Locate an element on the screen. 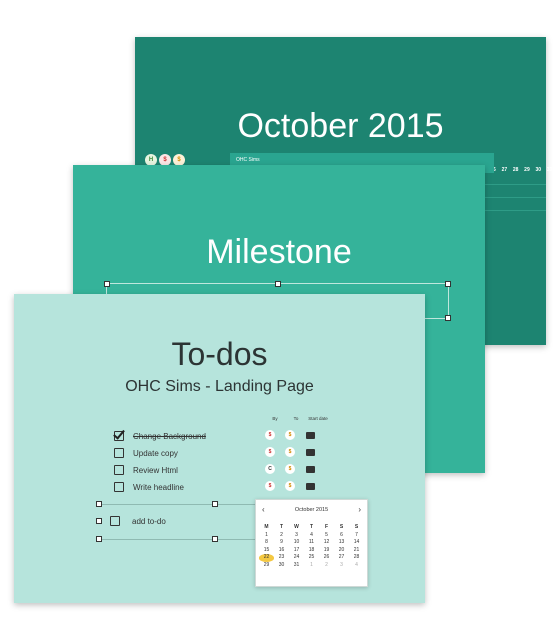 The height and width of the screenshot is (640, 560). milestone-title: Milestone is located at coordinates (279, 252).